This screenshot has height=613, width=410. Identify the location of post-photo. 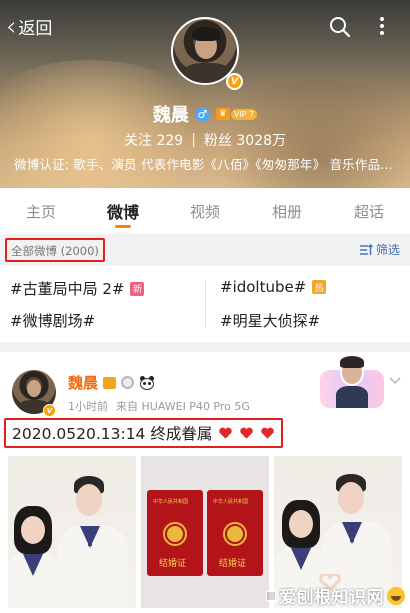
(72, 532).